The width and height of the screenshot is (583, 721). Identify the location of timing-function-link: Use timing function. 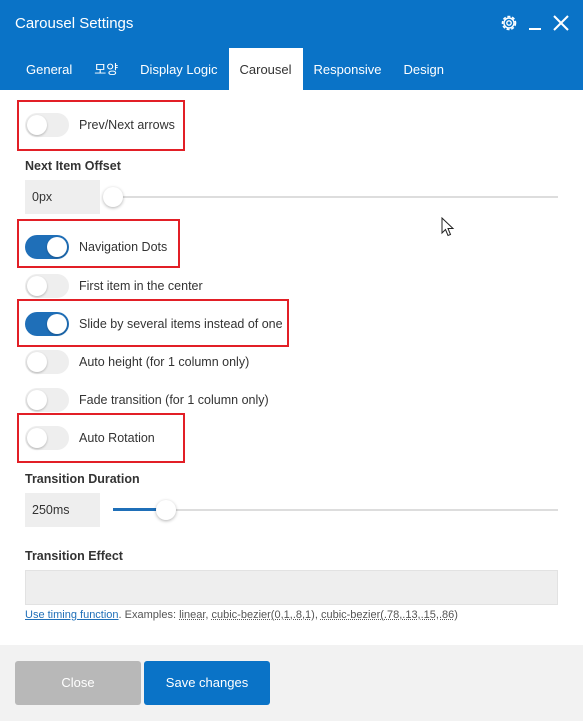
(72, 615).